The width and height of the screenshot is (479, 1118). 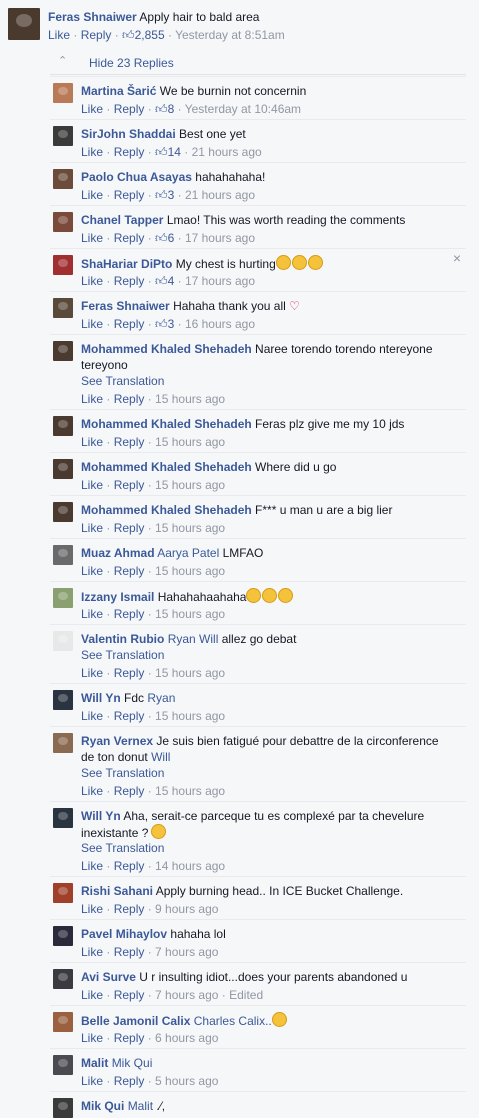 What do you see at coordinates (136, 177) in the screenshot?
I see `reply-author: Paolo Chua Asayas` at bounding box center [136, 177].